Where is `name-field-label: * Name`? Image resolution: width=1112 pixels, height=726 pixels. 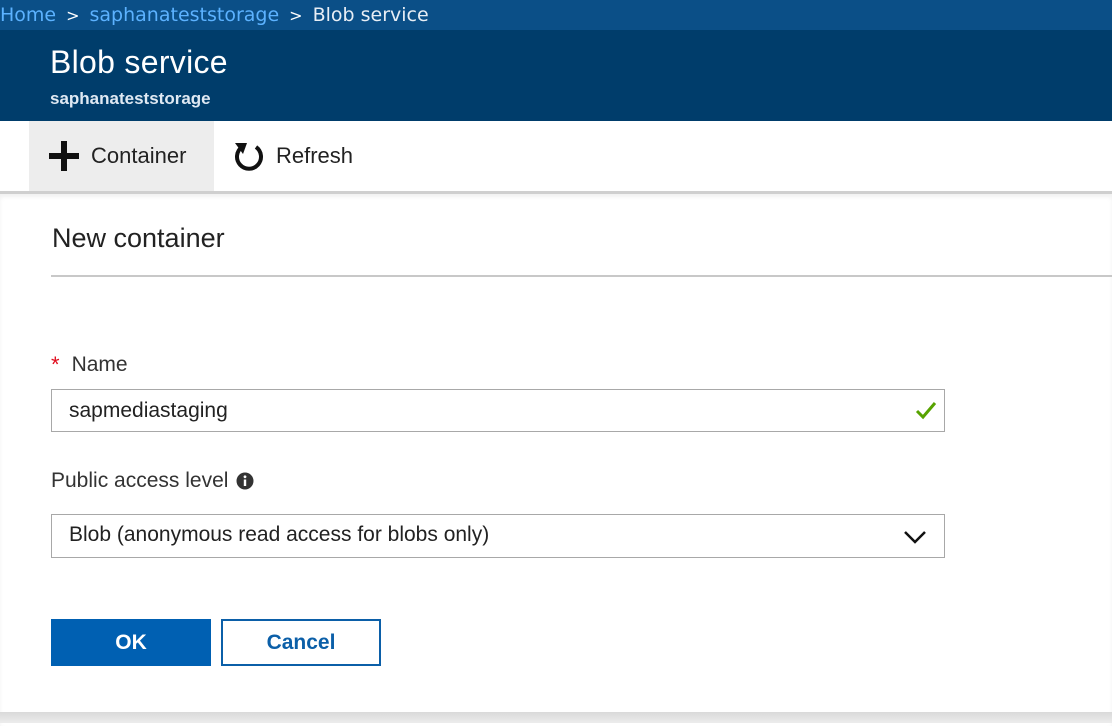 name-field-label: * Name is located at coordinates (89, 365).